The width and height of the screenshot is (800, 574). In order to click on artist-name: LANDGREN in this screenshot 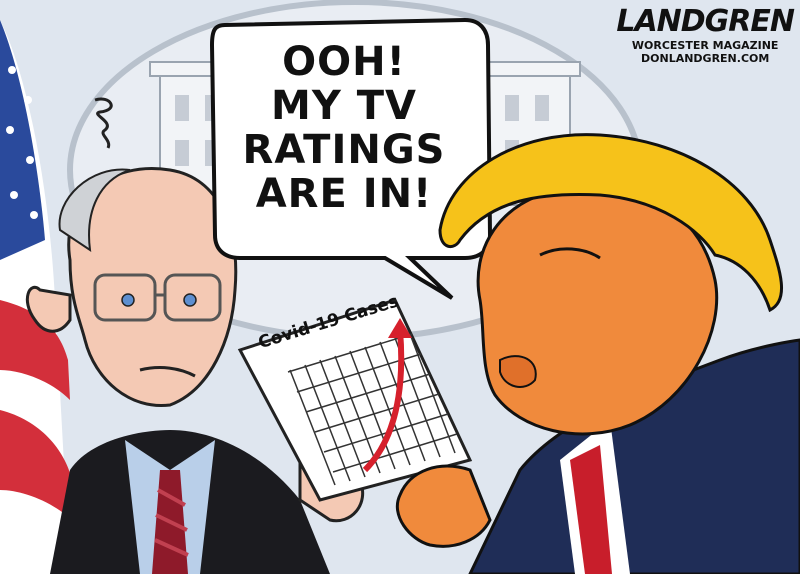, I will do `click(705, 21)`.